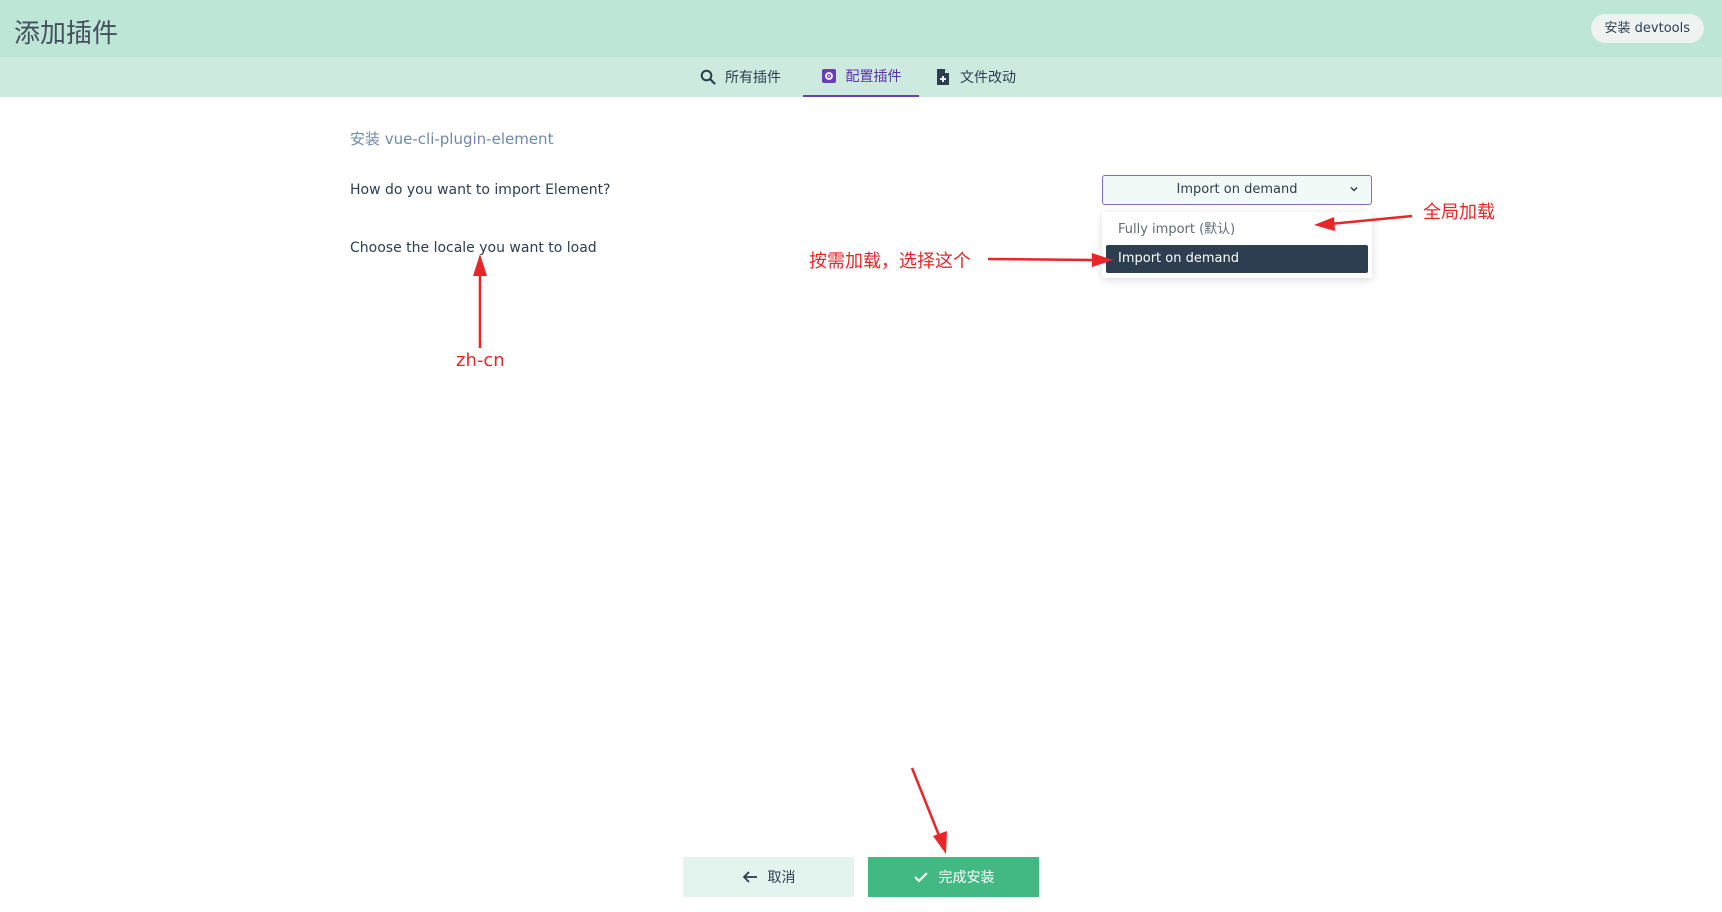 This screenshot has width=1722, height=912. Describe the element at coordinates (828, 76) in the screenshot. I see `settings-icon` at that location.